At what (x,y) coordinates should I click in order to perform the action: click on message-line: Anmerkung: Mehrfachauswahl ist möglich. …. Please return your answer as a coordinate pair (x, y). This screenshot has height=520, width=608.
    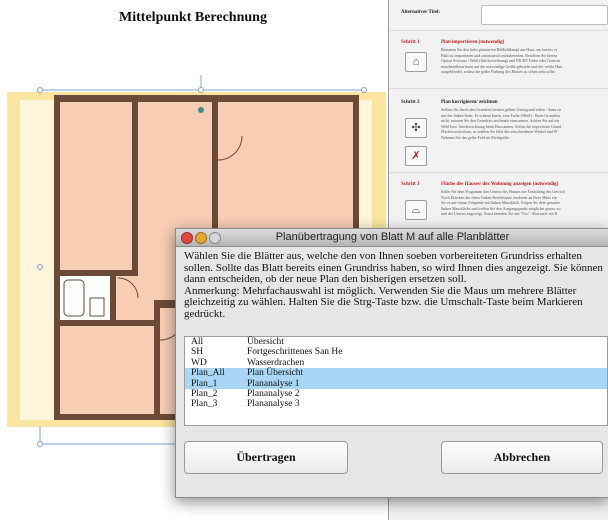
    Looking at the image, I should click on (380, 291).